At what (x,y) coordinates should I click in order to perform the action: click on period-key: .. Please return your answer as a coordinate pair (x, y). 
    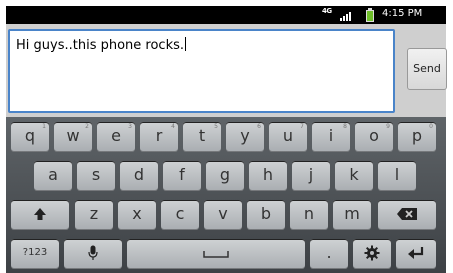
    Looking at the image, I should click on (329, 254).